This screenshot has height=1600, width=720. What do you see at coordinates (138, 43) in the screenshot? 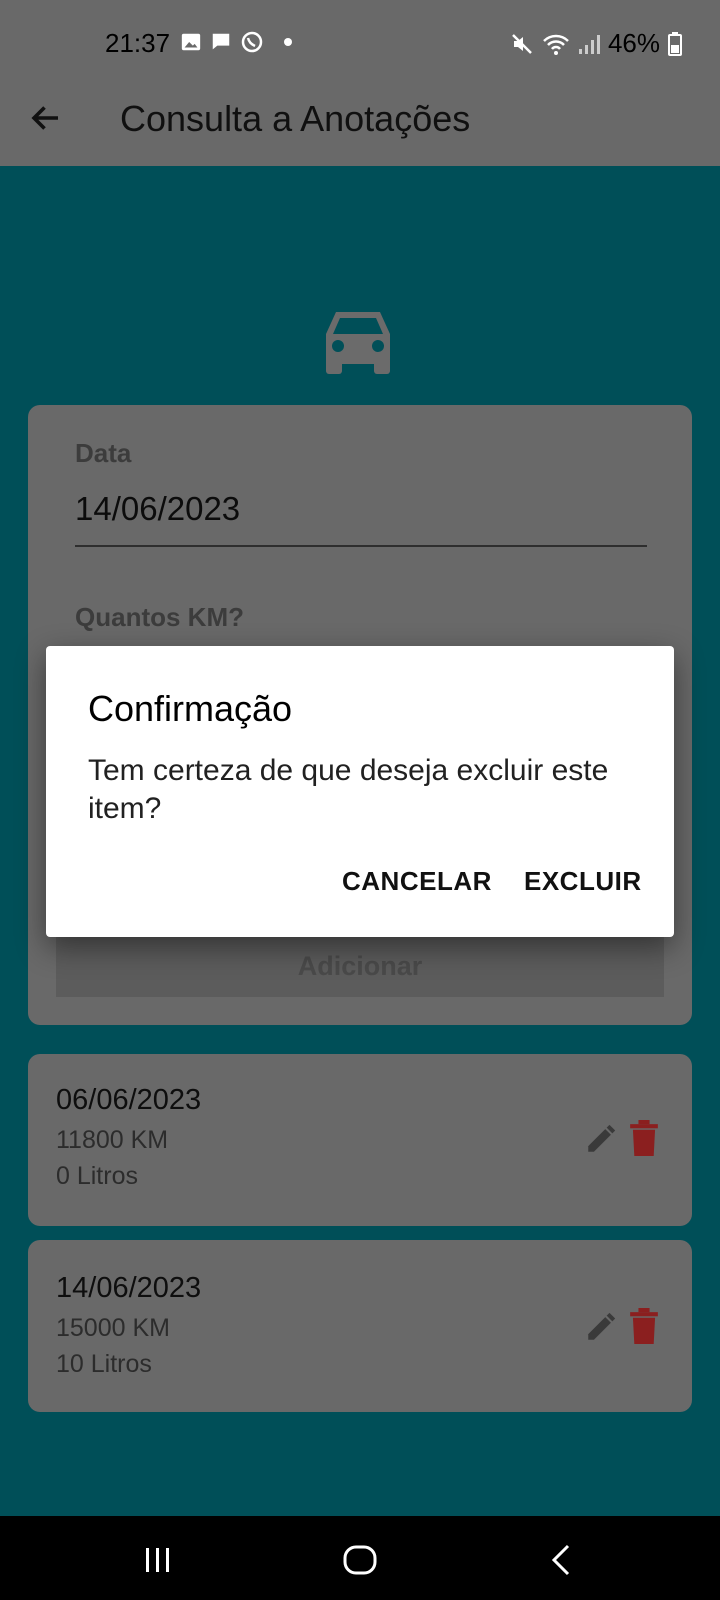
I see `status-time: 21:37` at bounding box center [138, 43].